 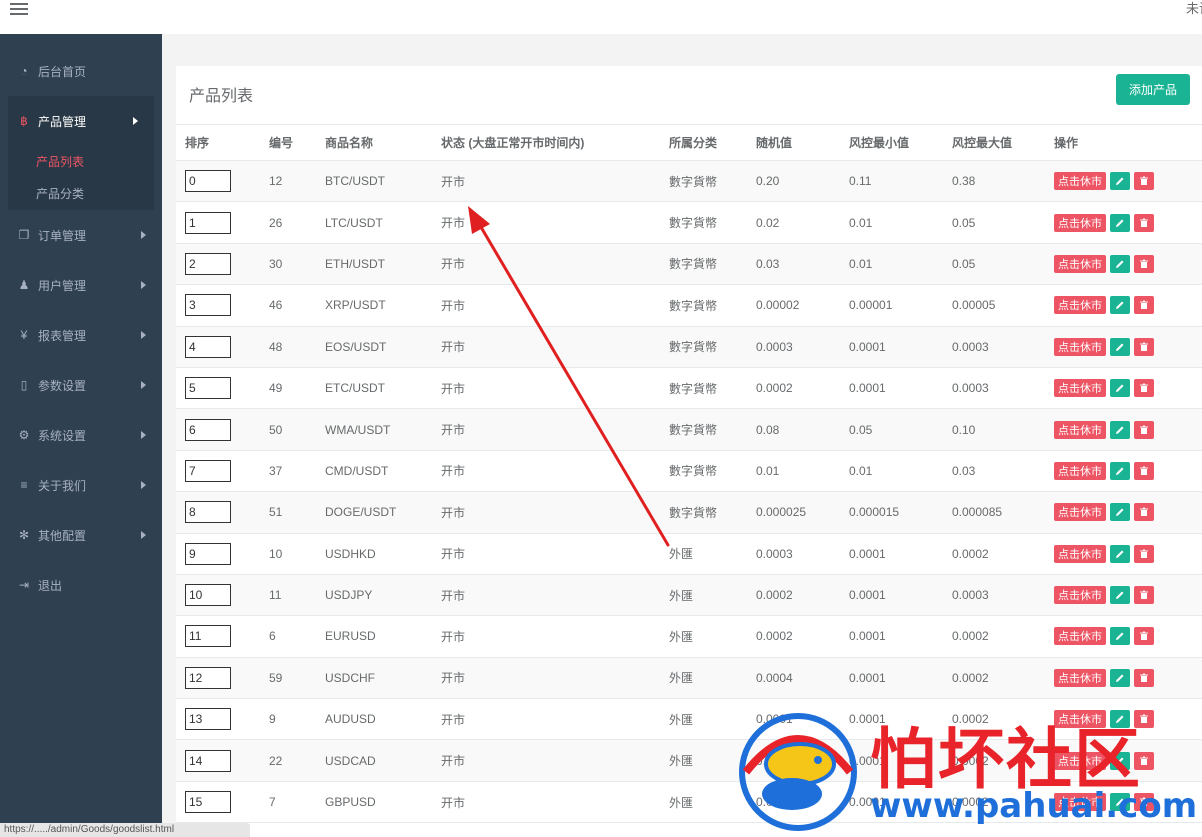 I want to click on column-header: 编号, so click(x=281, y=143).